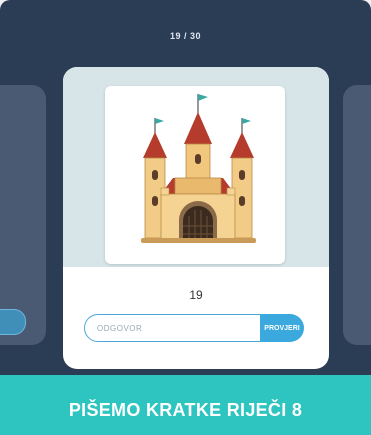  Describe the element at coordinates (23, 215) in the screenshot. I see `previous-card` at that location.